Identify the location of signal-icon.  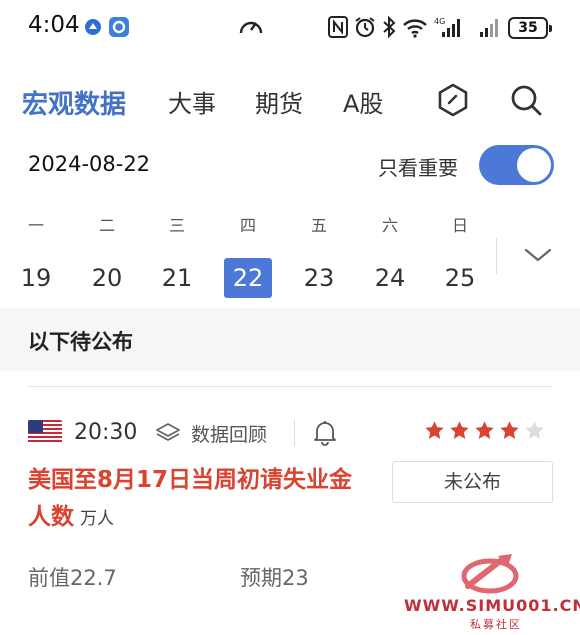
(489, 27).